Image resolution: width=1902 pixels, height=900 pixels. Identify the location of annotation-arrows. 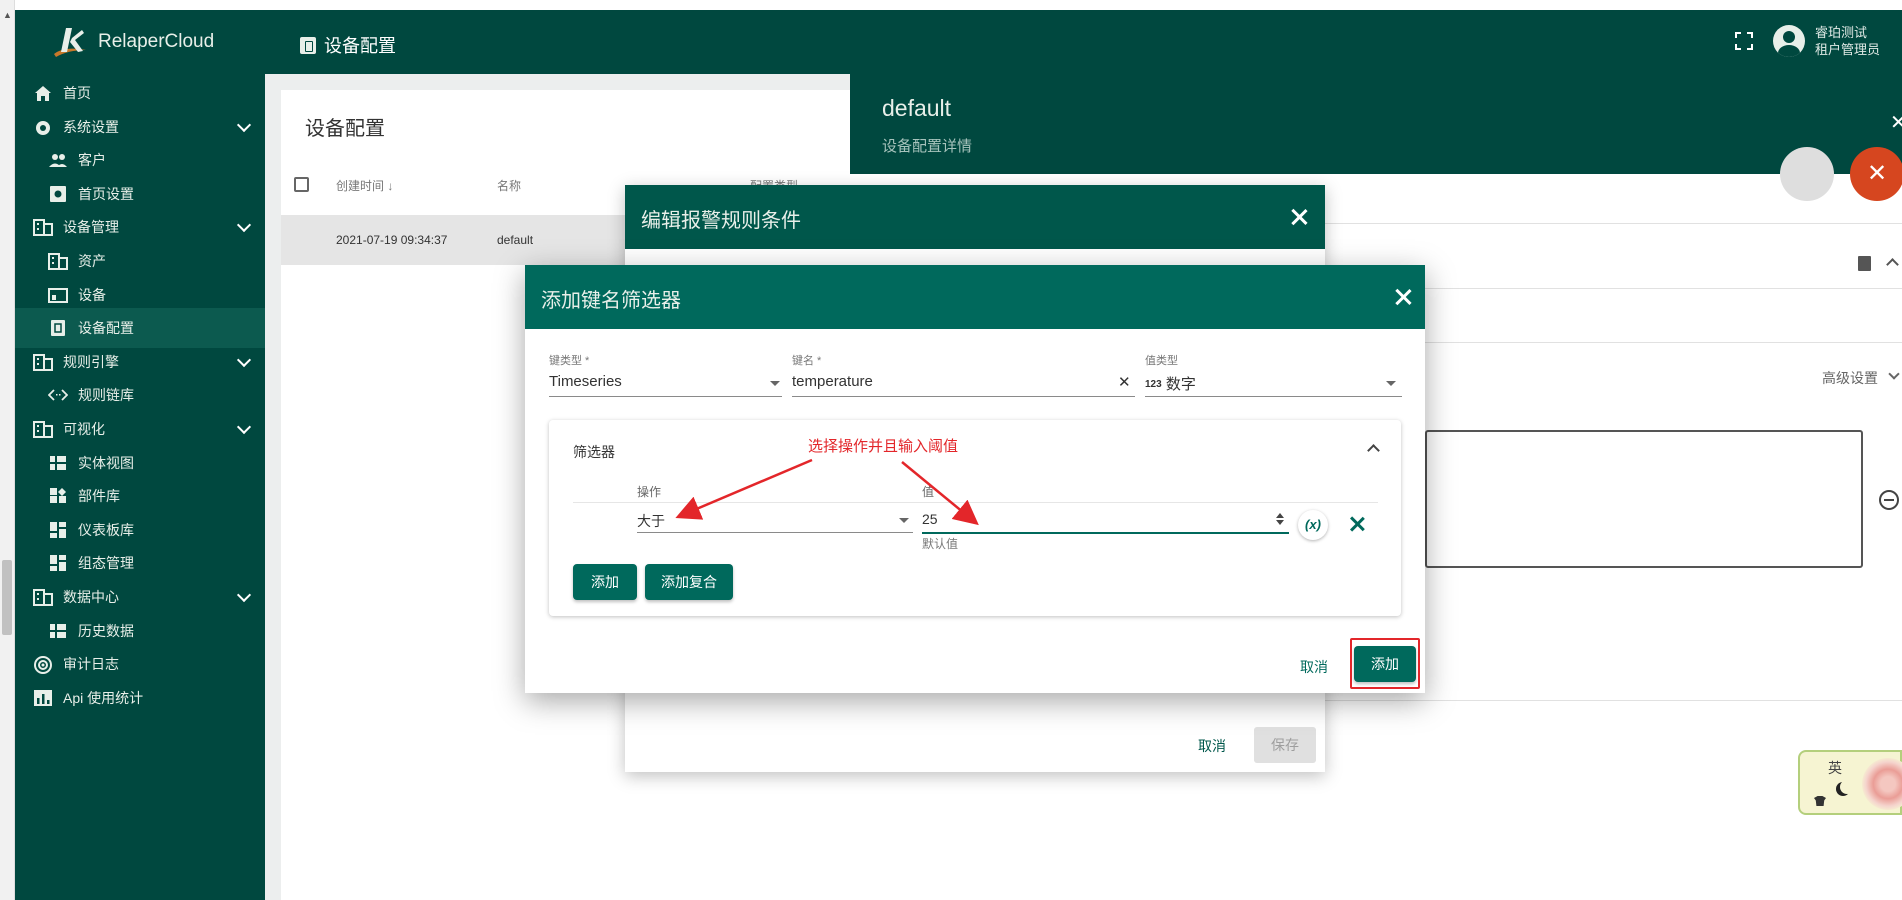
(827, 492).